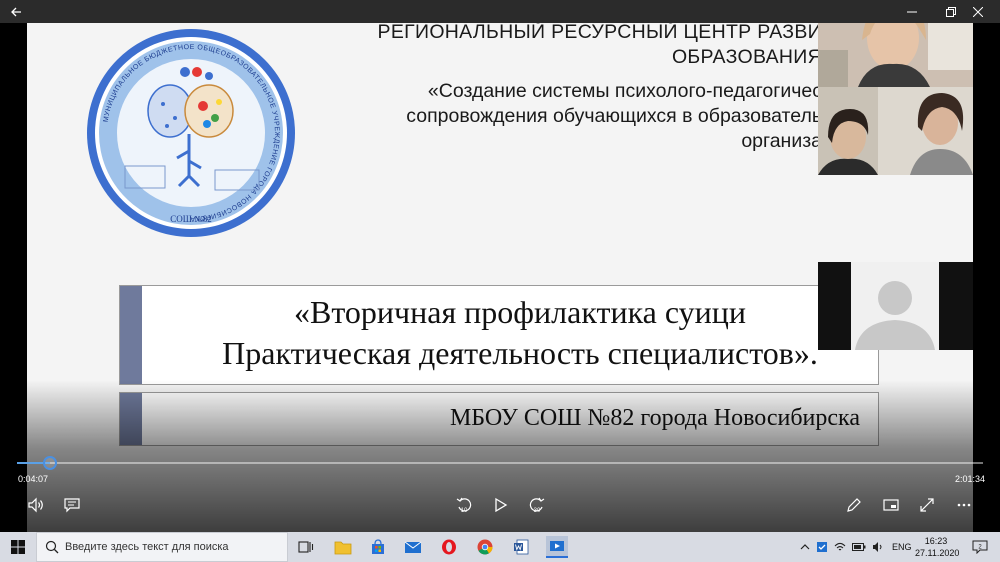 The image size is (1000, 562). I want to click on skip-back-button: 10, so click(464, 505).